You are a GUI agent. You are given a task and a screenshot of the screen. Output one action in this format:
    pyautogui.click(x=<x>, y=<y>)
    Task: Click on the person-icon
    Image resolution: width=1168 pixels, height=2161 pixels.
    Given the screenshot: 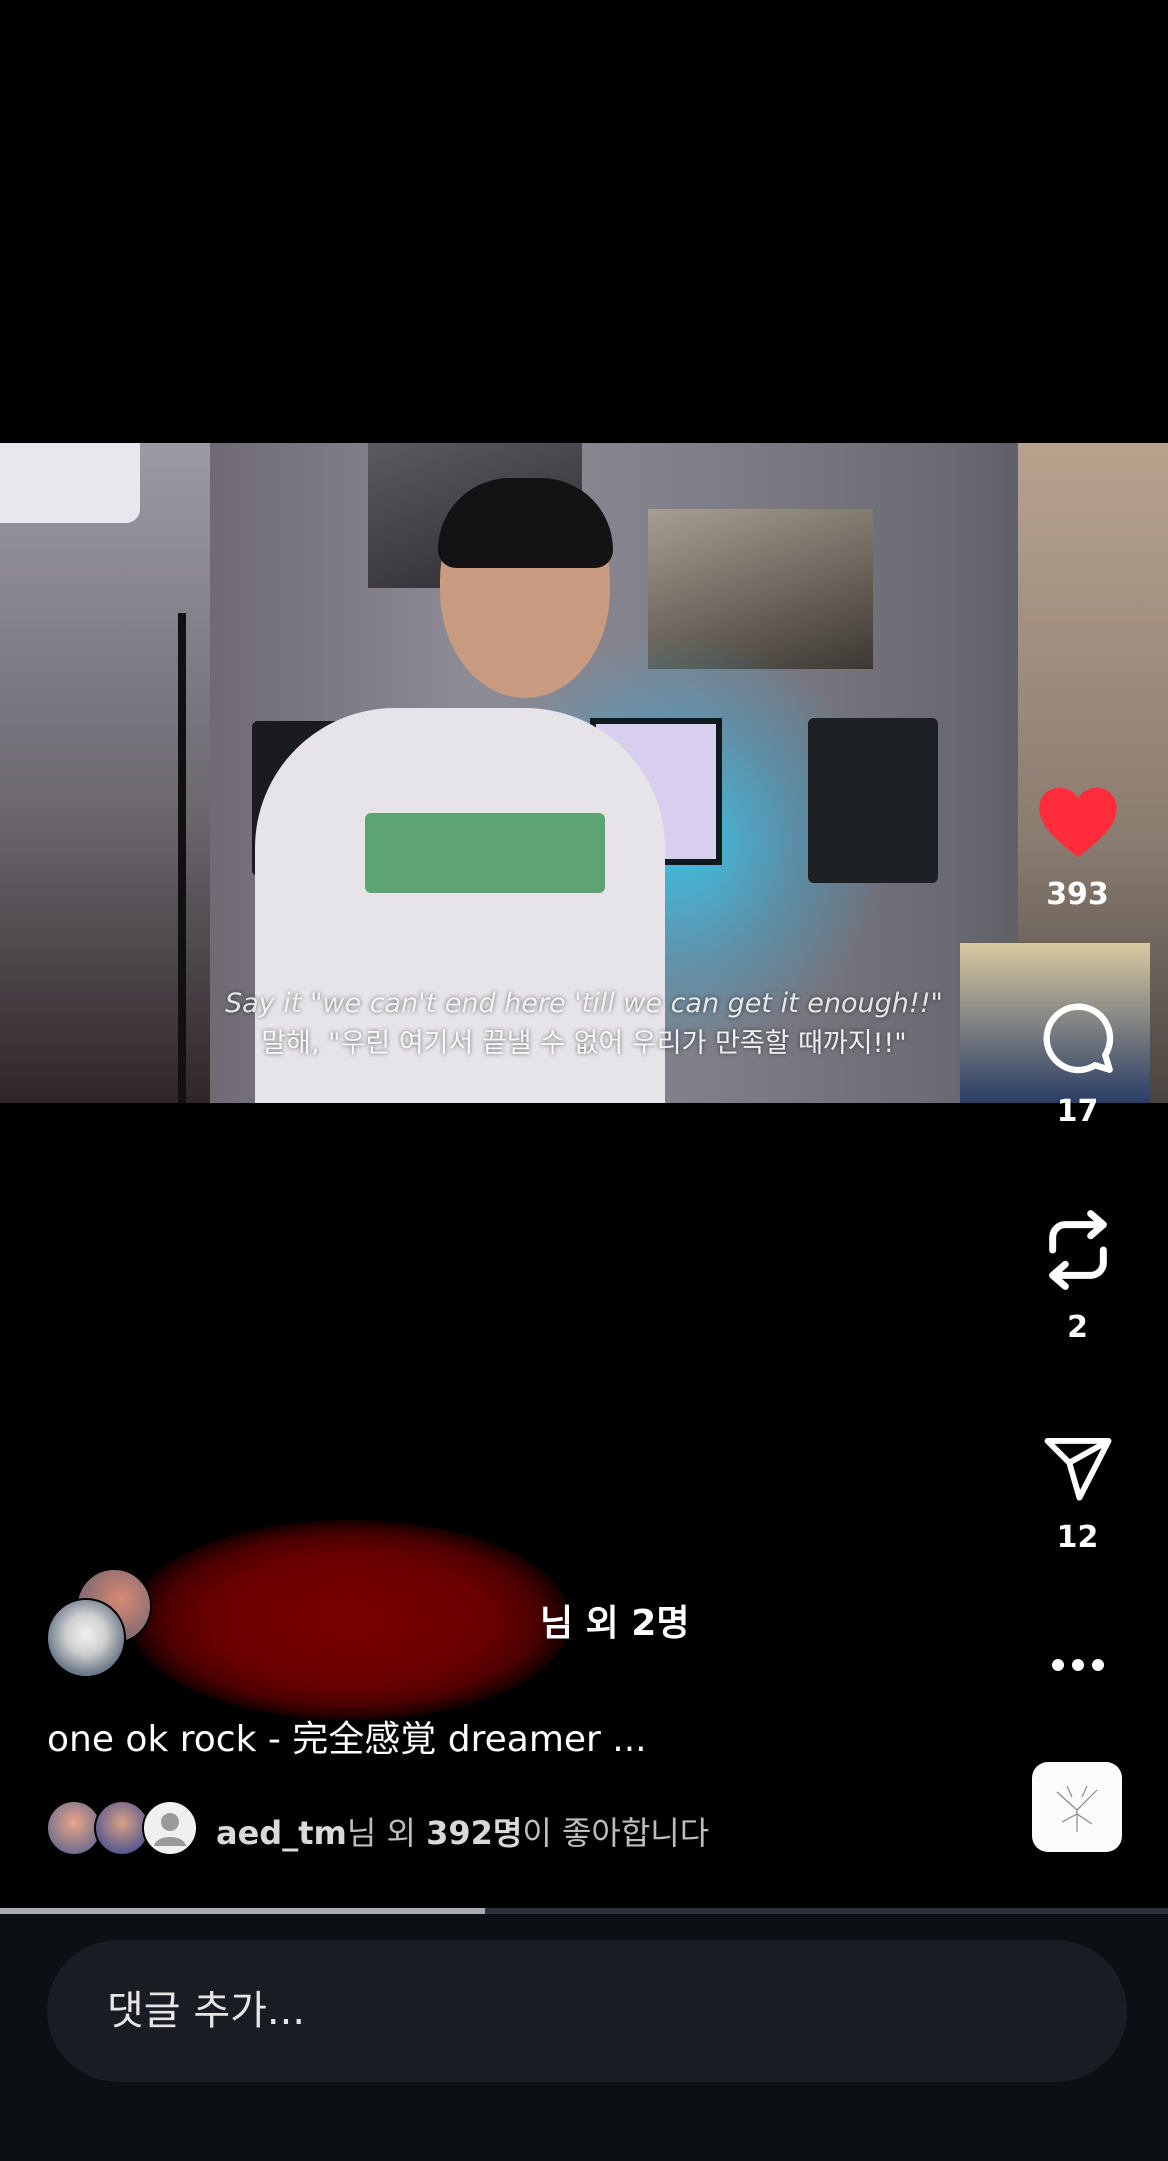 What is the action you would take?
    pyautogui.click(x=170, y=1829)
    